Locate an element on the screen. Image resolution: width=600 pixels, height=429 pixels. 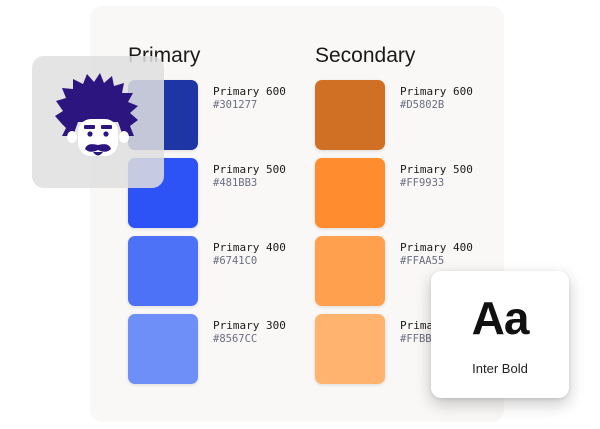
primary-swatch-500-hex: #481BB3 is located at coordinates (235, 183).